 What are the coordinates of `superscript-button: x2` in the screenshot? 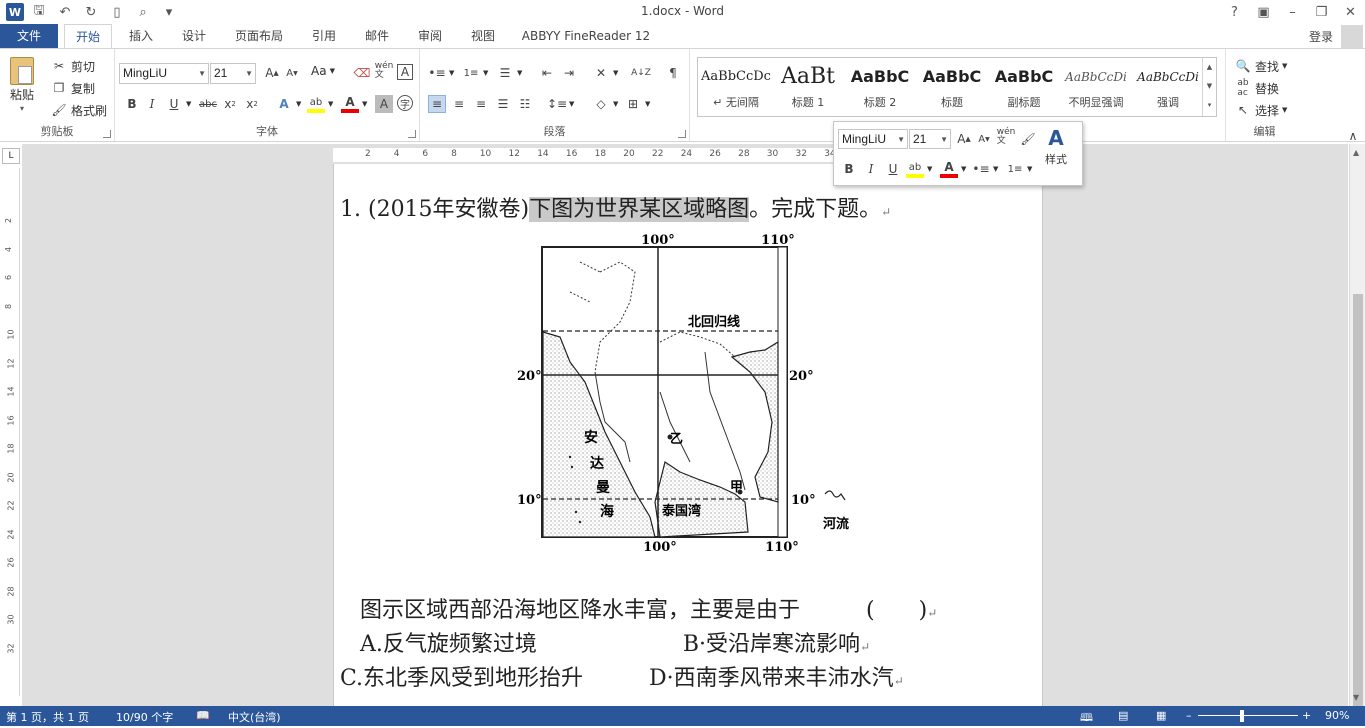 It's located at (252, 104).